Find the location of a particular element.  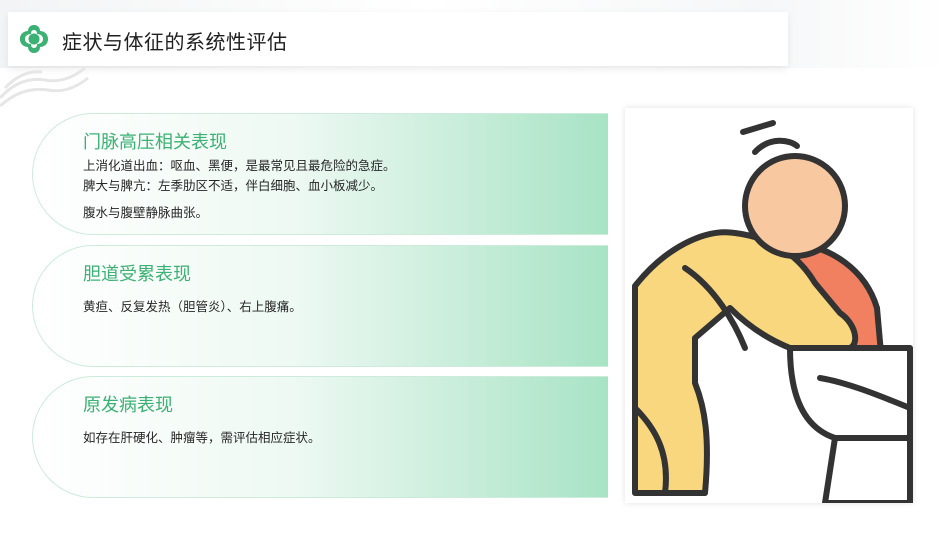

card-line: 脾大与脾亢：左季肋区不适，伴白细胞、血小板减少。 is located at coordinates (233, 185).